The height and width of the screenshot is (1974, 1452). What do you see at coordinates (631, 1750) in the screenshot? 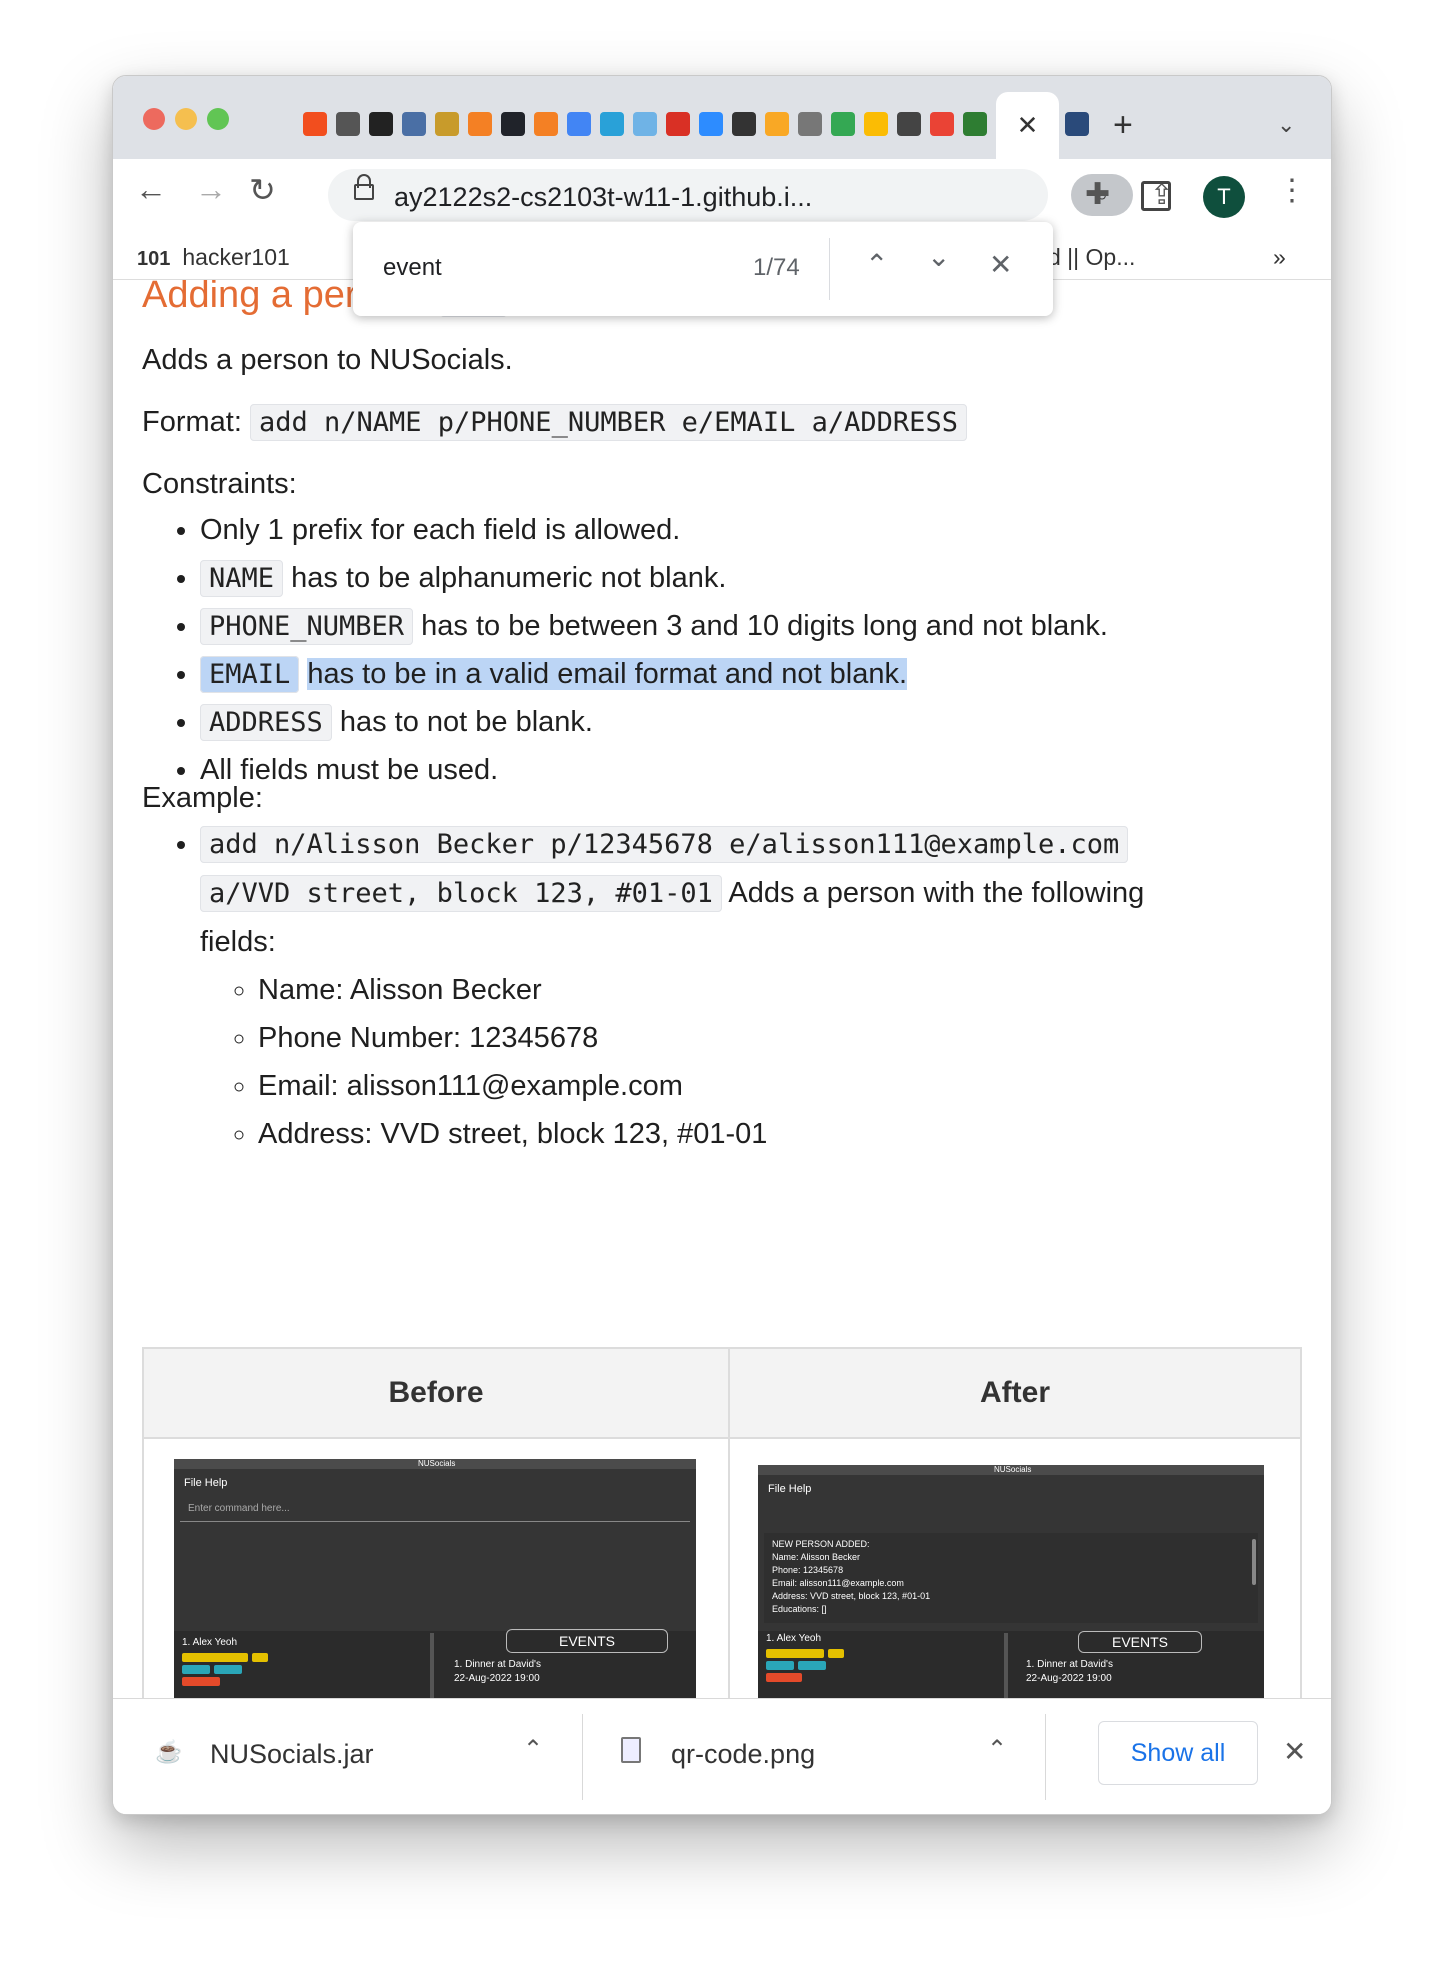
I see `image-file-icon` at bounding box center [631, 1750].